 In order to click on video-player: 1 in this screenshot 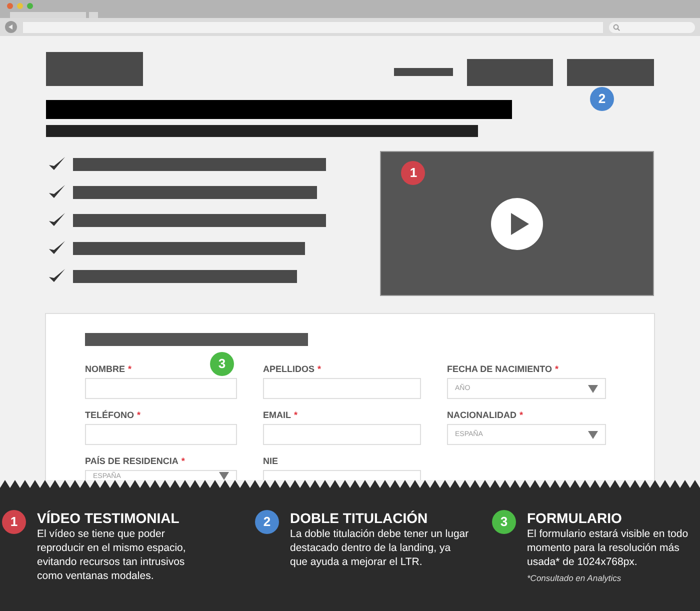, I will do `click(517, 223)`.